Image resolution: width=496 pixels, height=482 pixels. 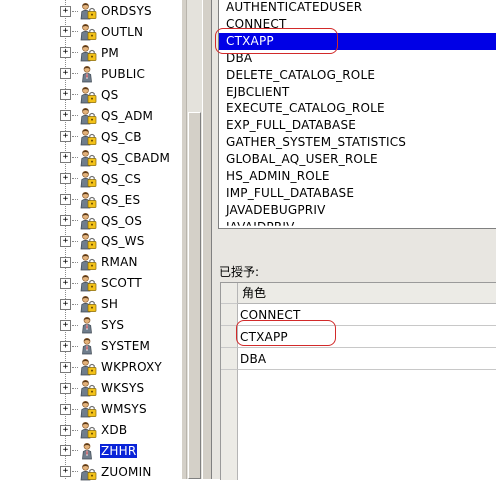 What do you see at coordinates (367, 293) in the screenshot?
I see `column-header-role: 角色` at bounding box center [367, 293].